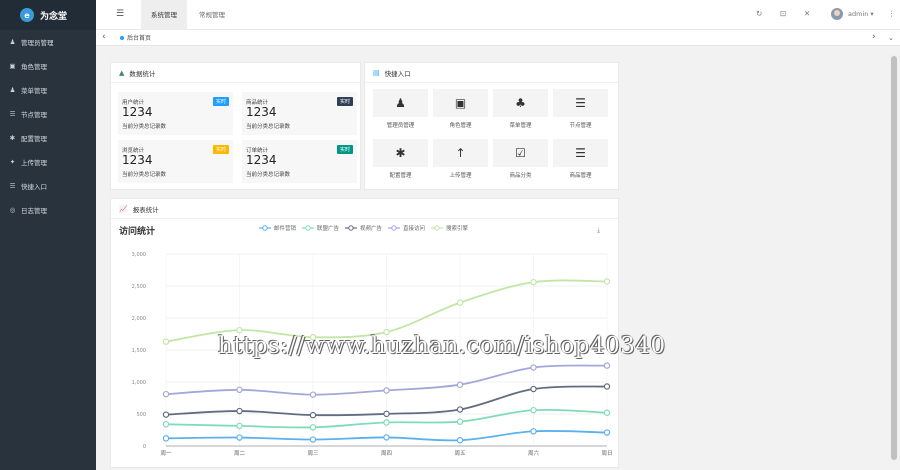 Image resolution: width=900 pixels, height=470 pixels. What do you see at coordinates (48, 90) in the screenshot?
I see `sidebar-item-2: ♟ 菜单管理` at bounding box center [48, 90].